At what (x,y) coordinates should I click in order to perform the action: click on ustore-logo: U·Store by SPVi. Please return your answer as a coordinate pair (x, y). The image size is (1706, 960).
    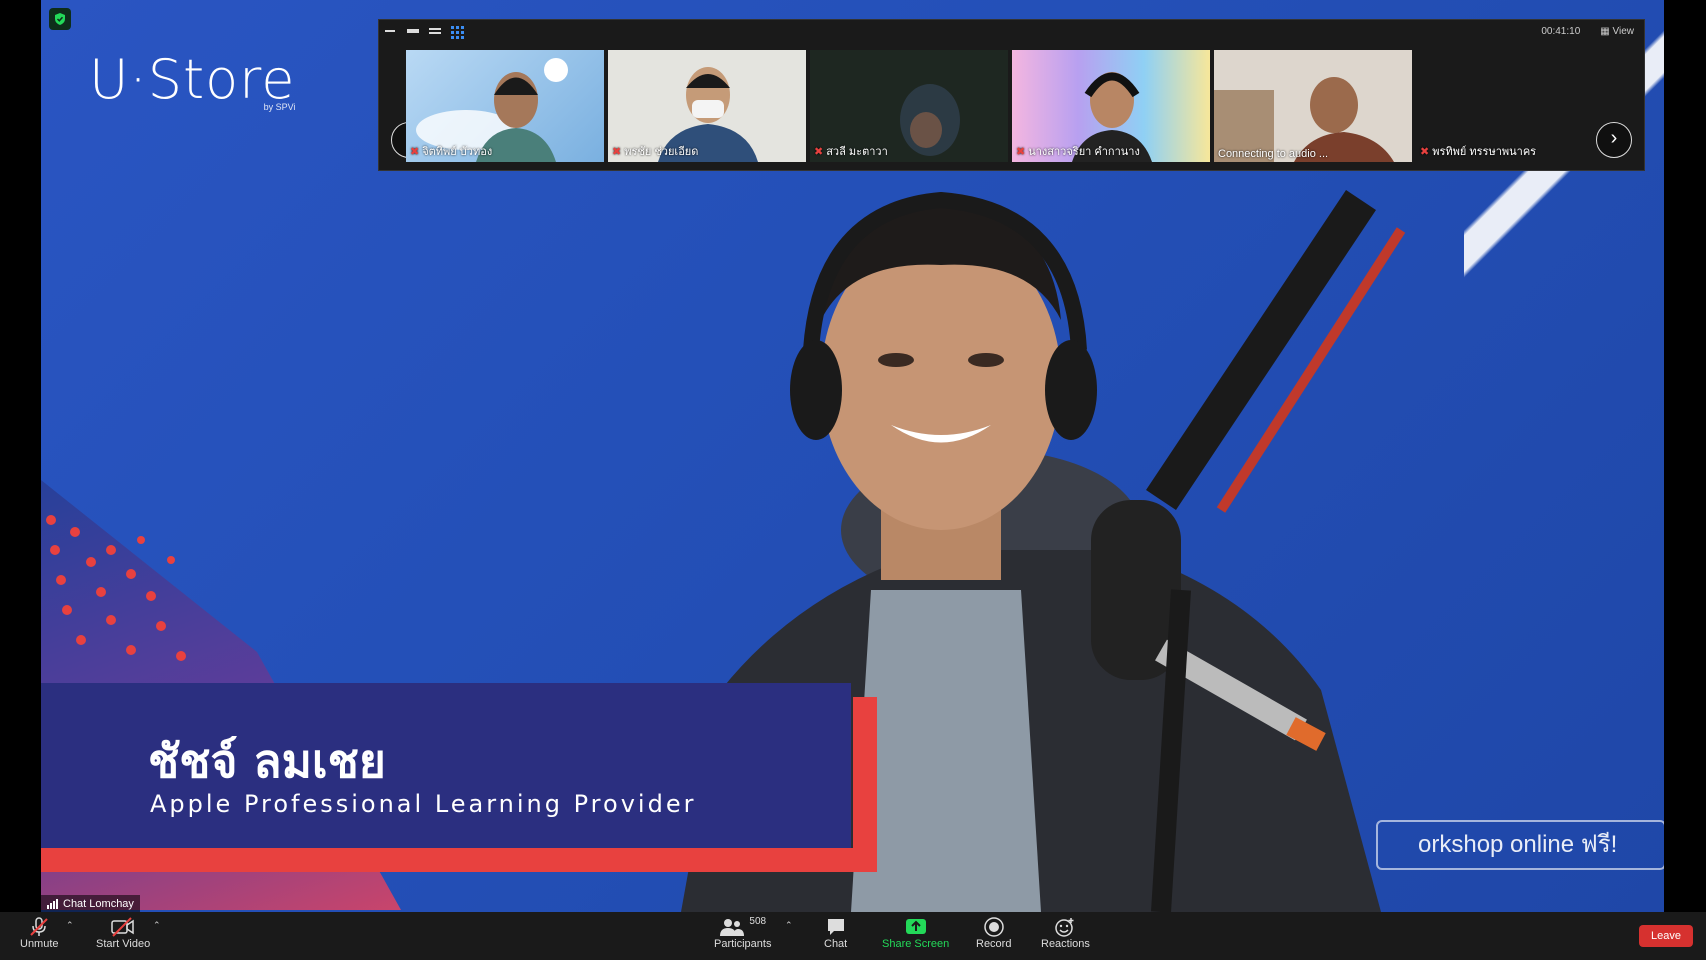
    Looking at the image, I should click on (192, 80).